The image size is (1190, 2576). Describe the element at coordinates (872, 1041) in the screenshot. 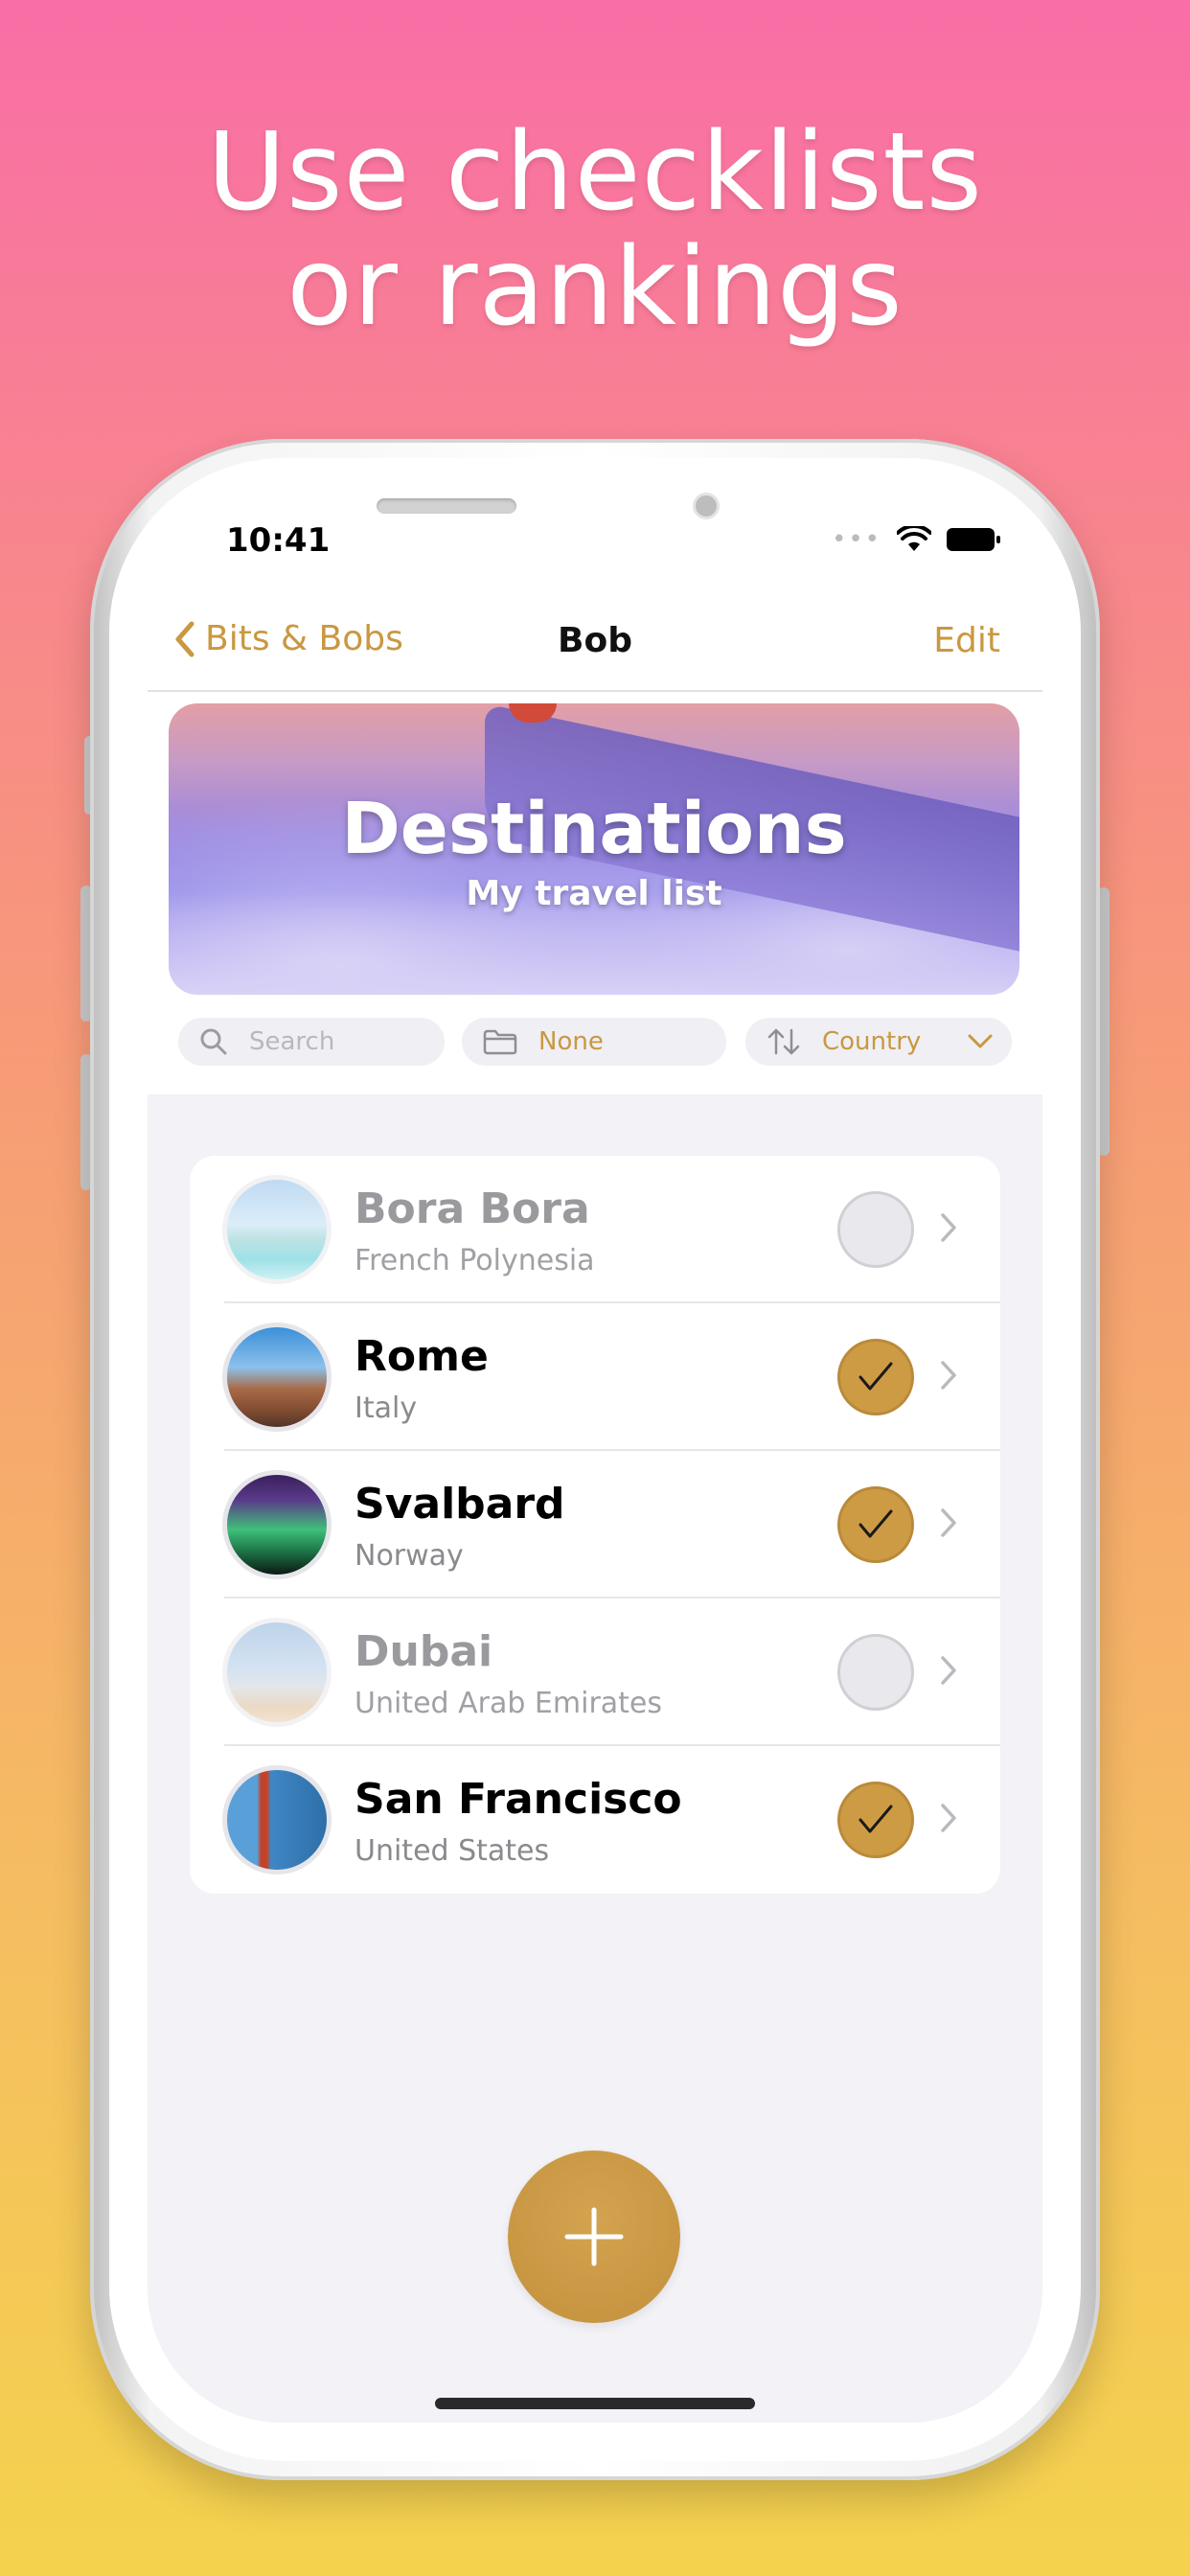

I see `sort-picker-label: Country` at that location.